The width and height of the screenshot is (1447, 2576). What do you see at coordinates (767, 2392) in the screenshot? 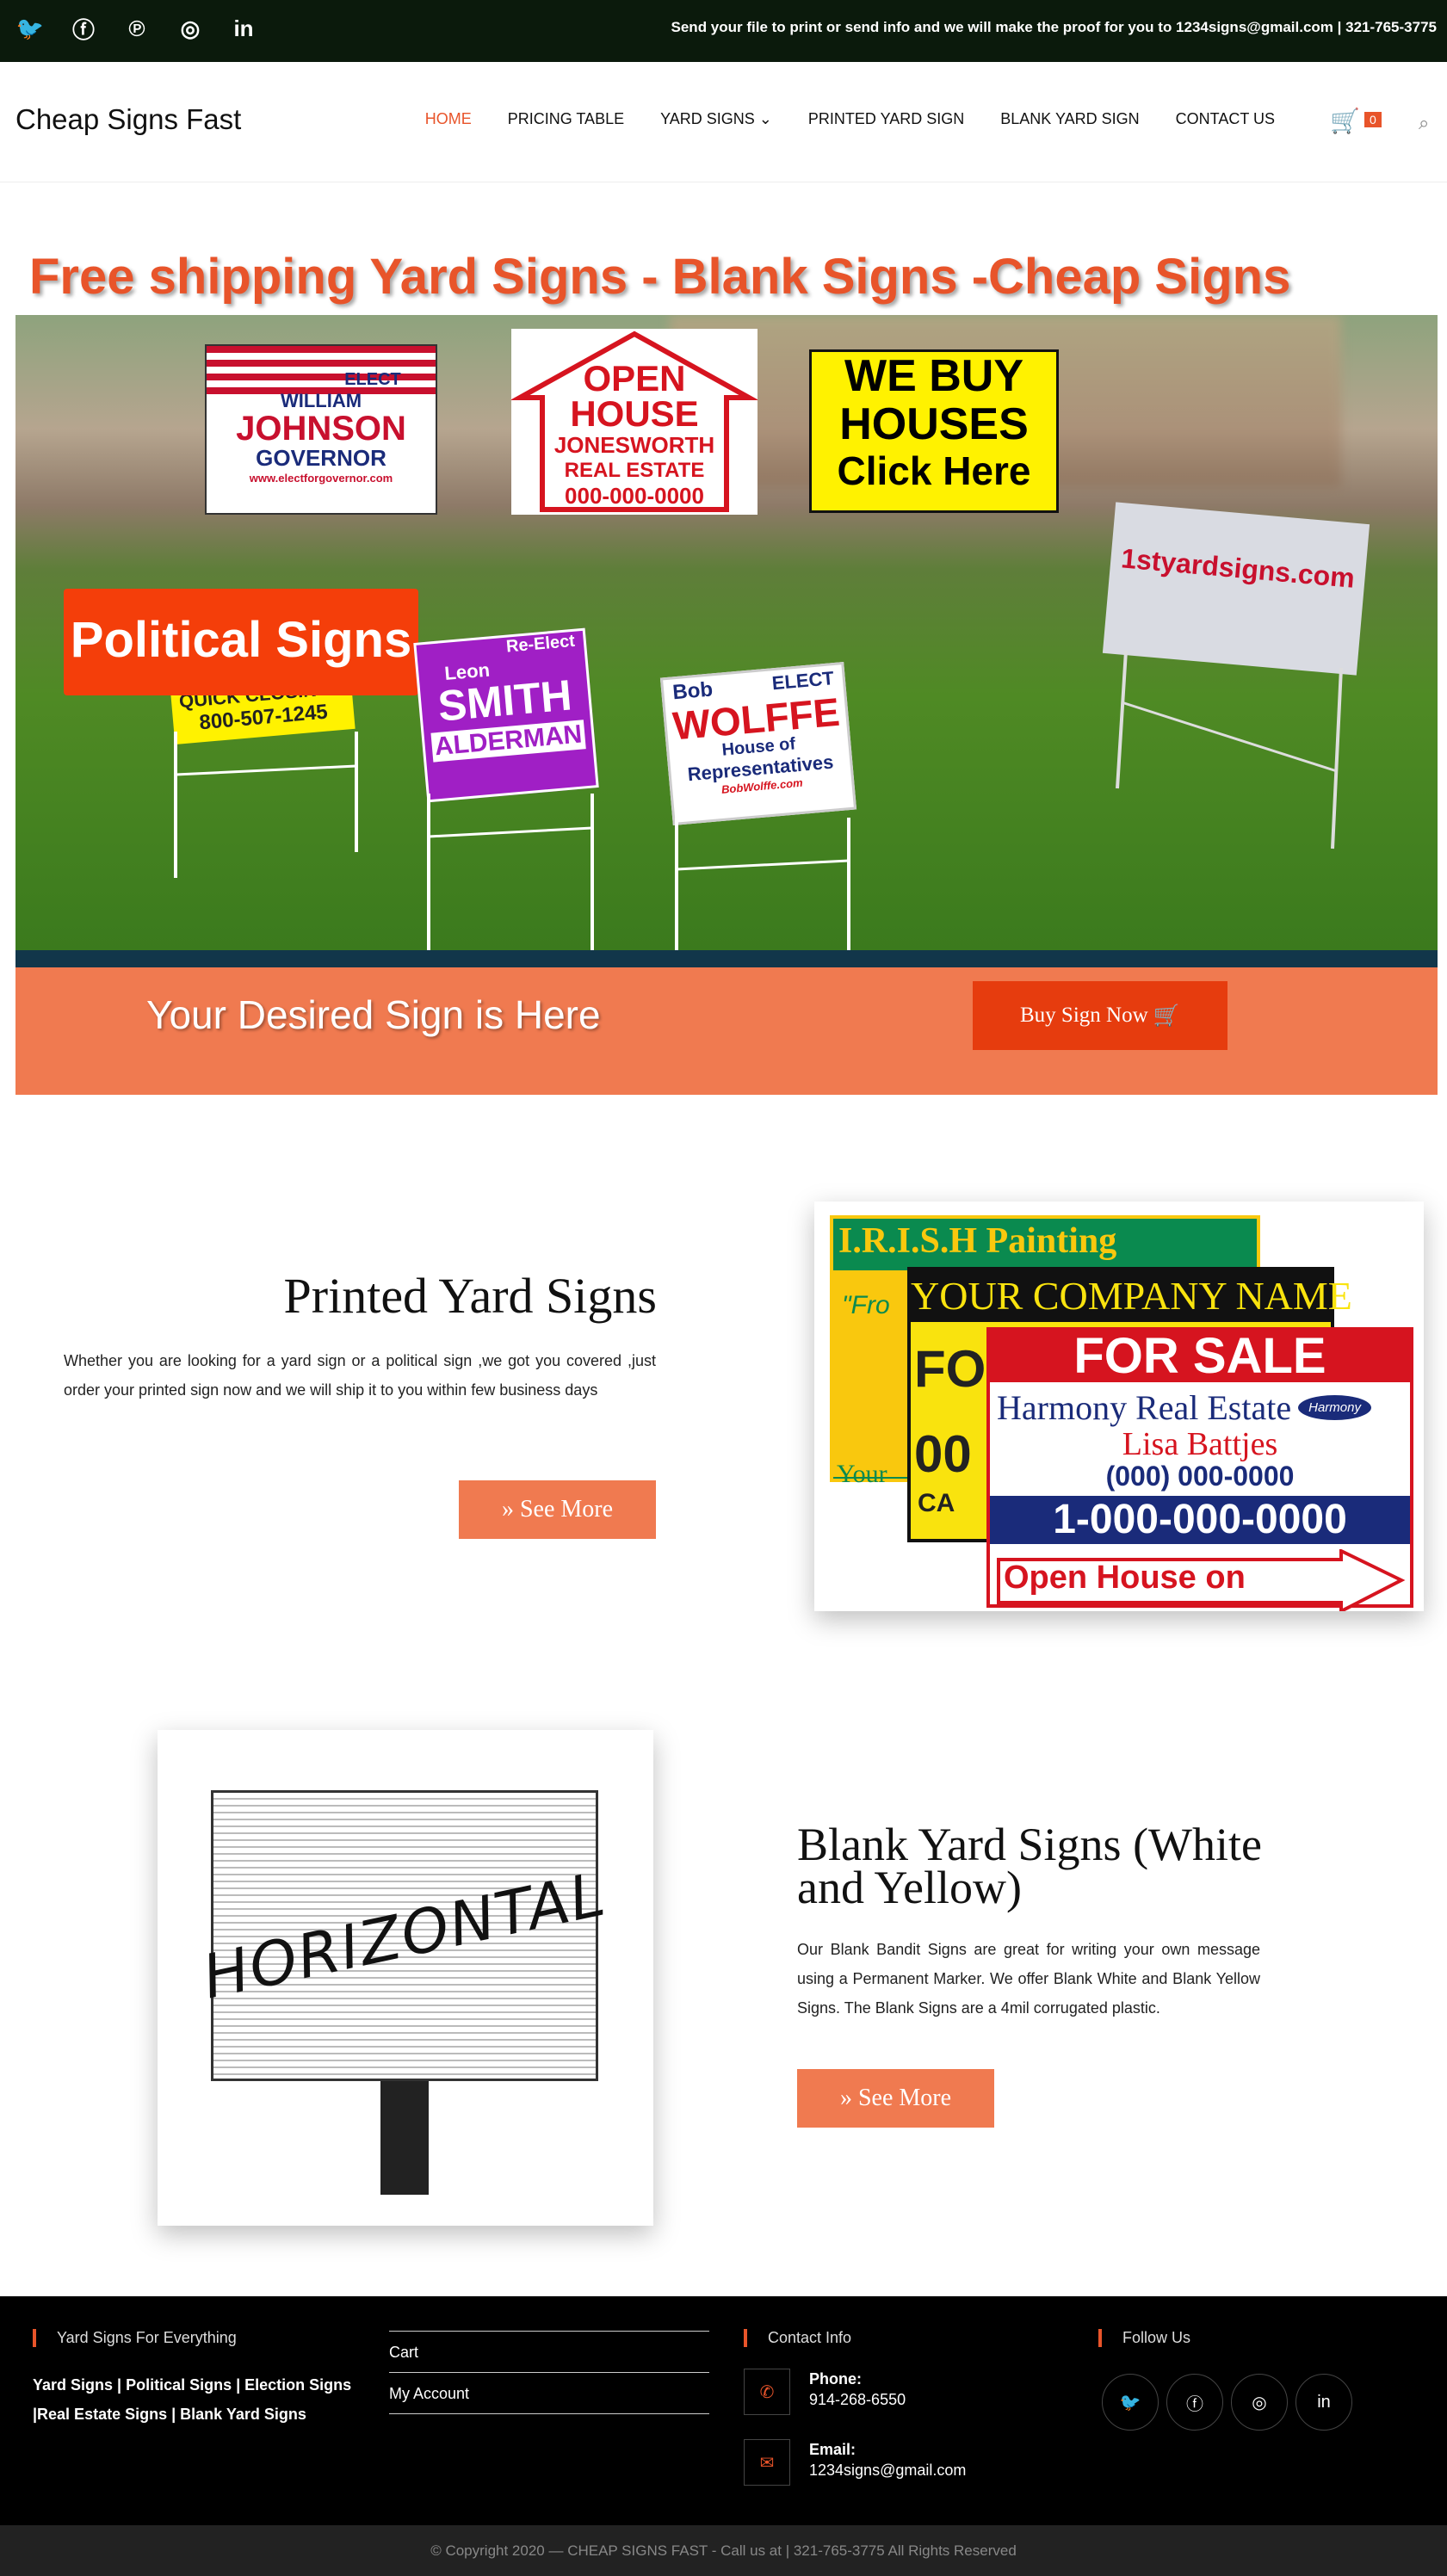
I see `phone-icon: ✆` at bounding box center [767, 2392].